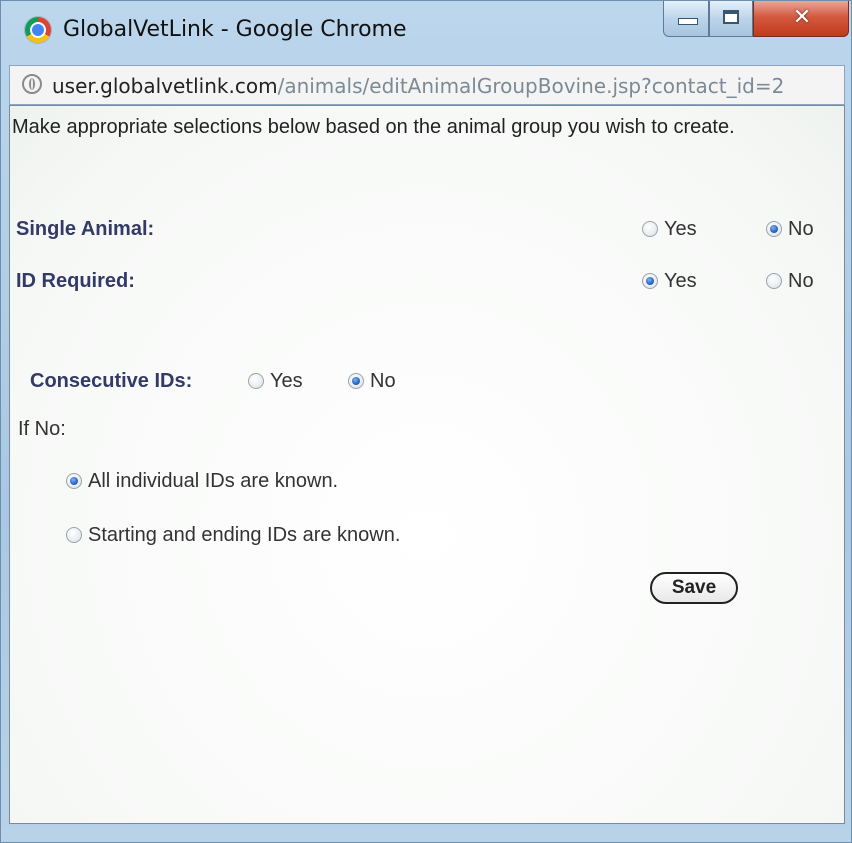  I want to click on consecutive-ids-no-option: No, so click(372, 381).